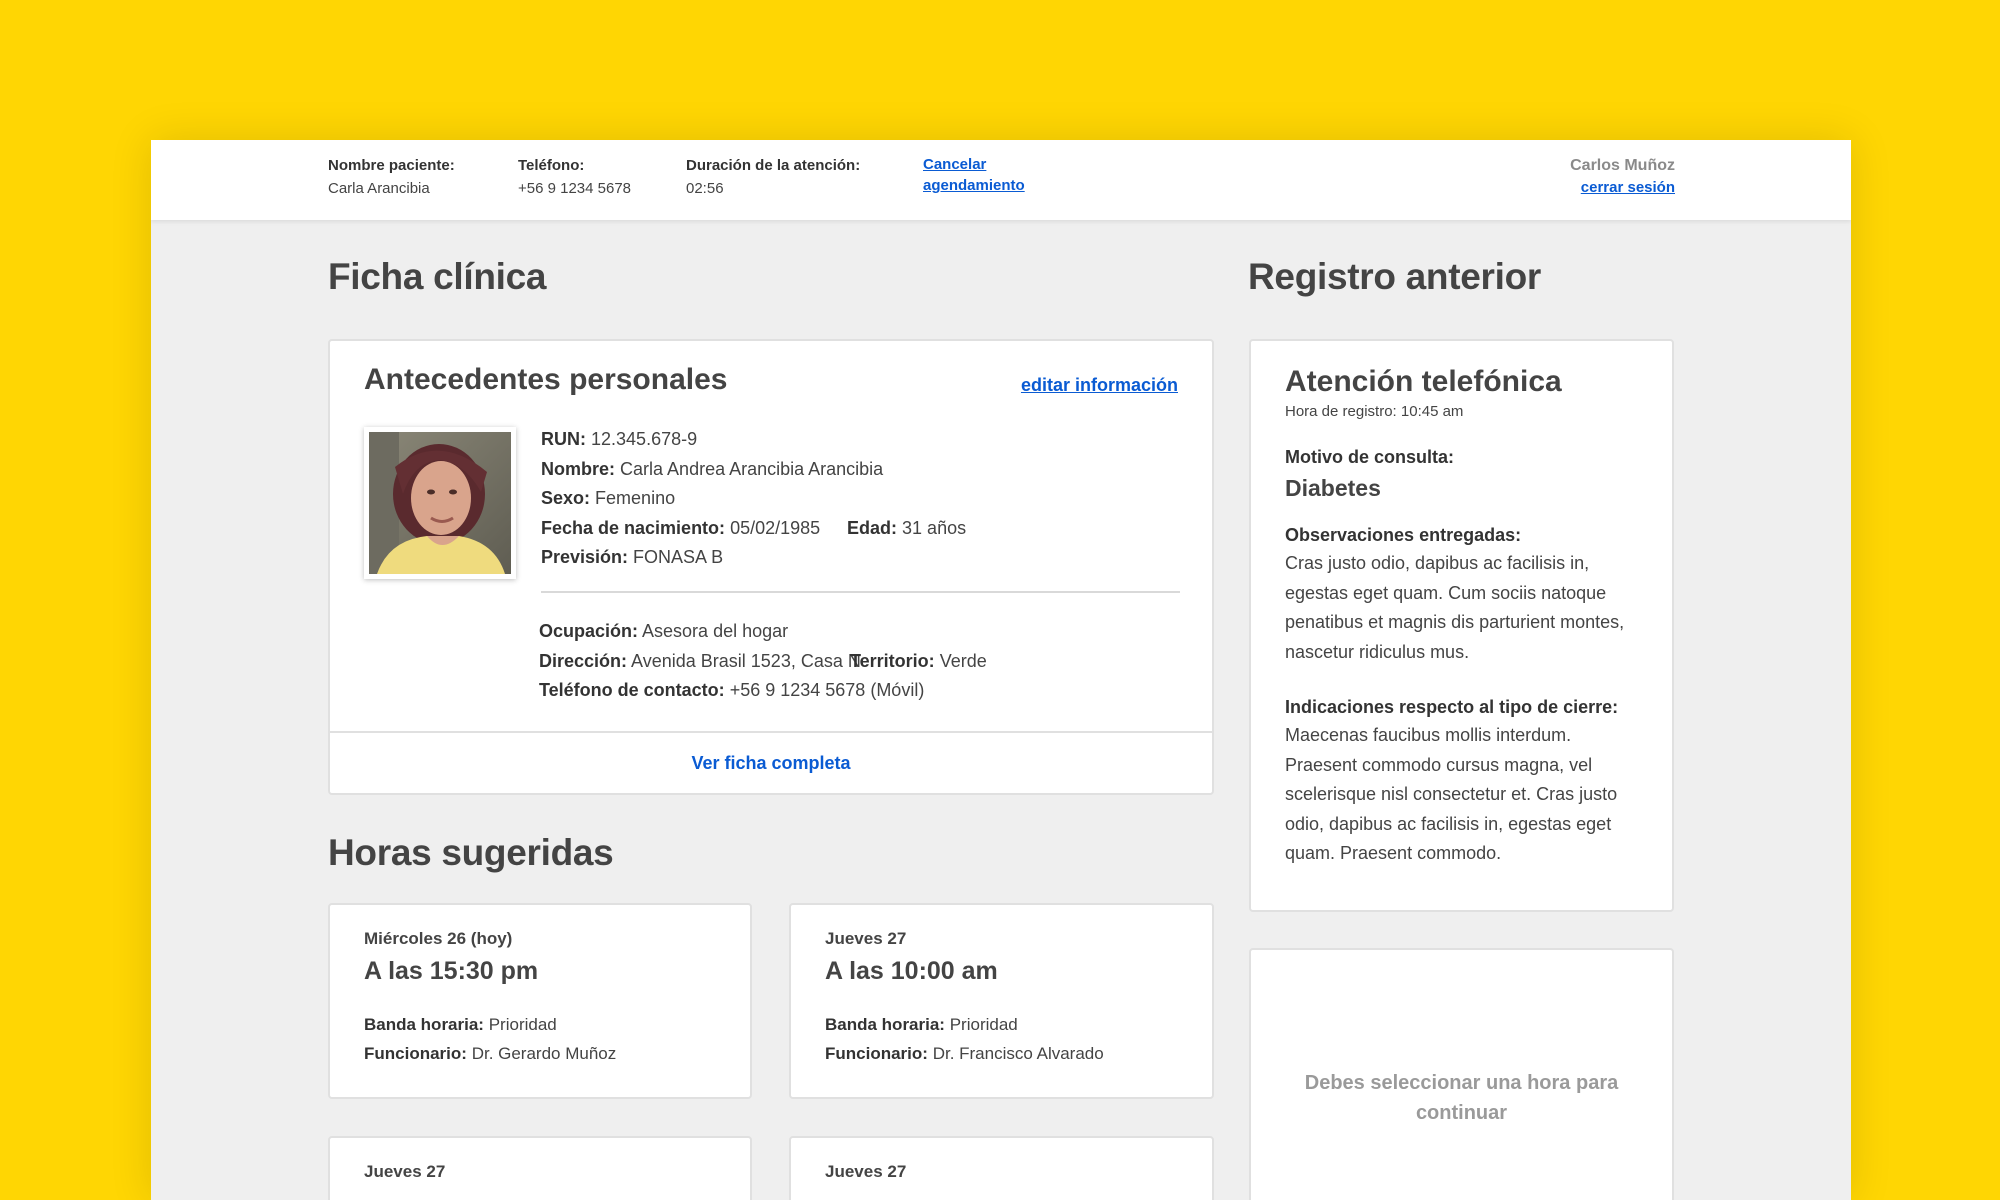 The image size is (2000, 1200). I want to click on slot-staff-value: Dr. Gerardo Muñoz, so click(544, 1053).